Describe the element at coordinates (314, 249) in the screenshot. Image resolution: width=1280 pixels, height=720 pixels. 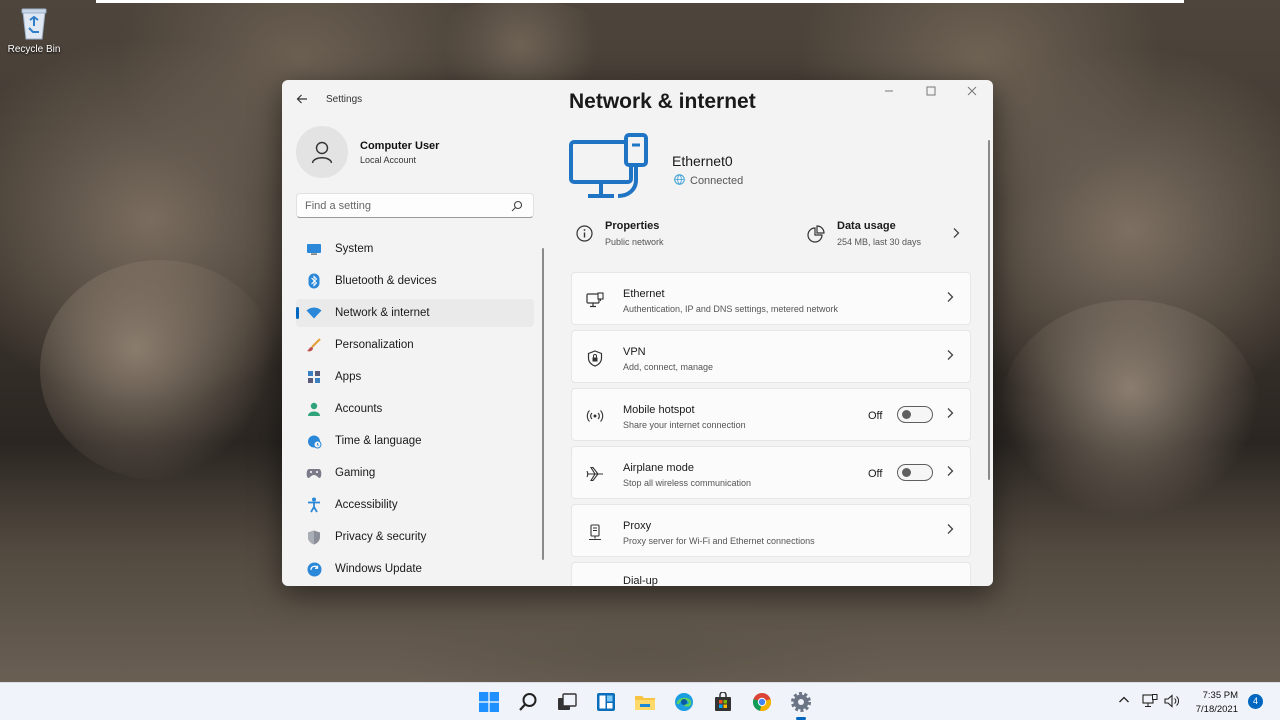
I see `monitor-icon` at that location.